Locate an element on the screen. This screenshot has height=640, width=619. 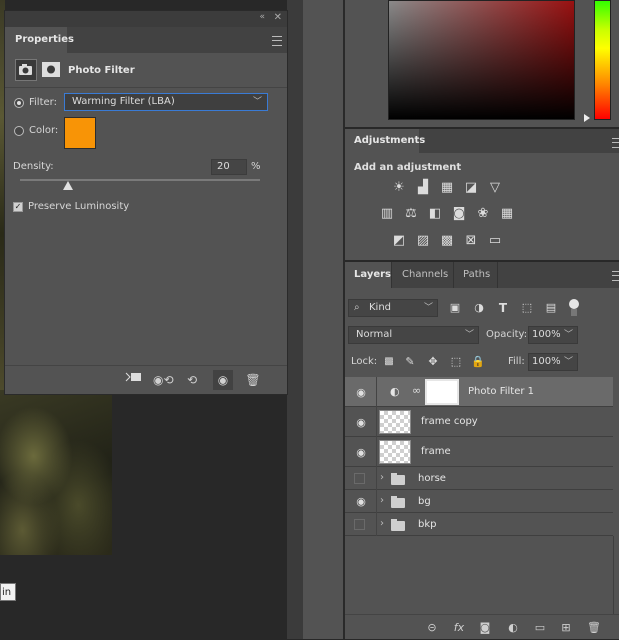
vibrance-icon: ▽ is located at coordinates (495, 188).